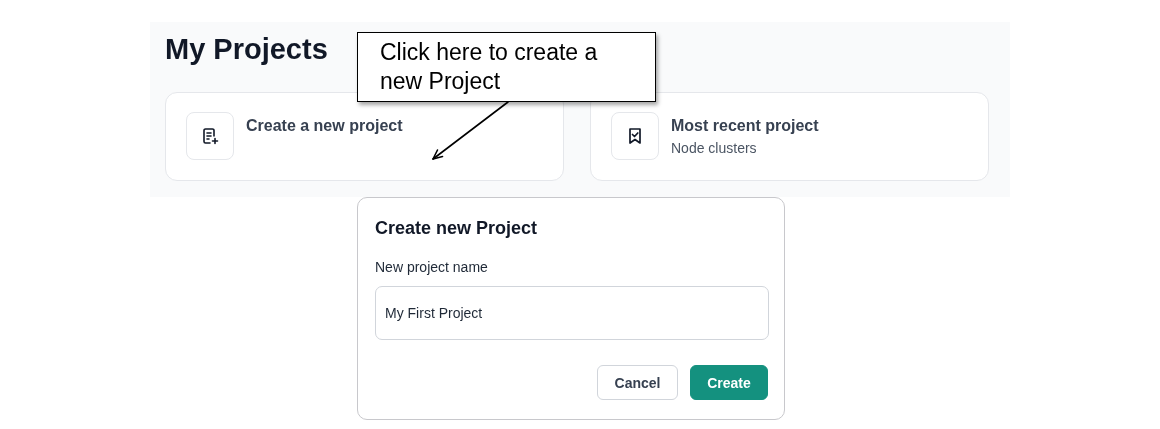  Describe the element at coordinates (506, 67) in the screenshot. I see `callout-note: Click here to create a new Project` at that location.